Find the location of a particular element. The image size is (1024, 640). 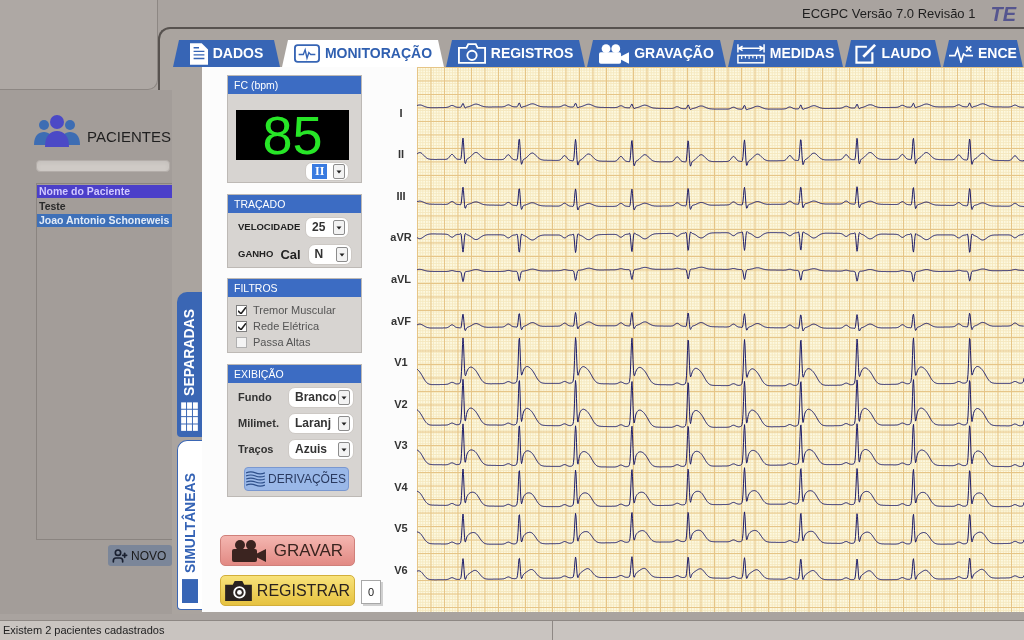

panel-header: FILTROS is located at coordinates (294, 288).